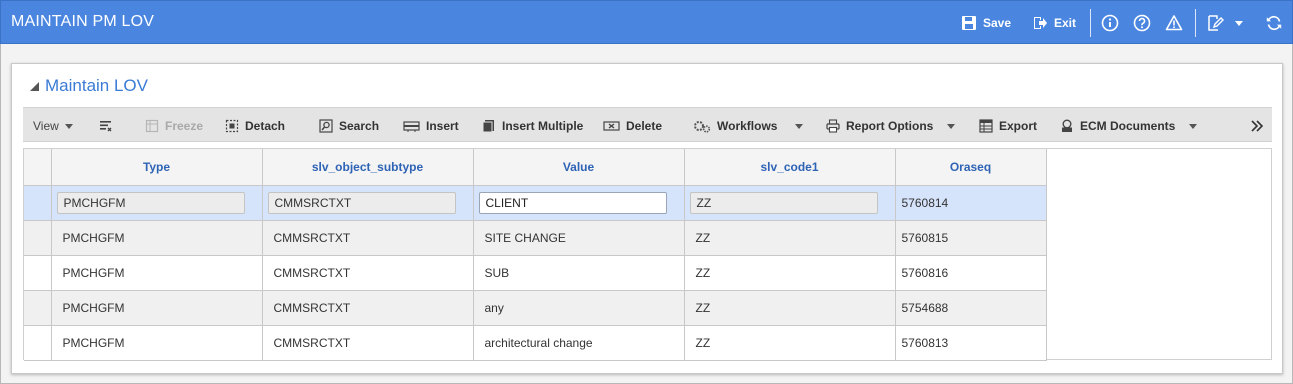 The image size is (1293, 384). Describe the element at coordinates (971, 167) in the screenshot. I see `column-header-oraseq: Oraseq` at that location.